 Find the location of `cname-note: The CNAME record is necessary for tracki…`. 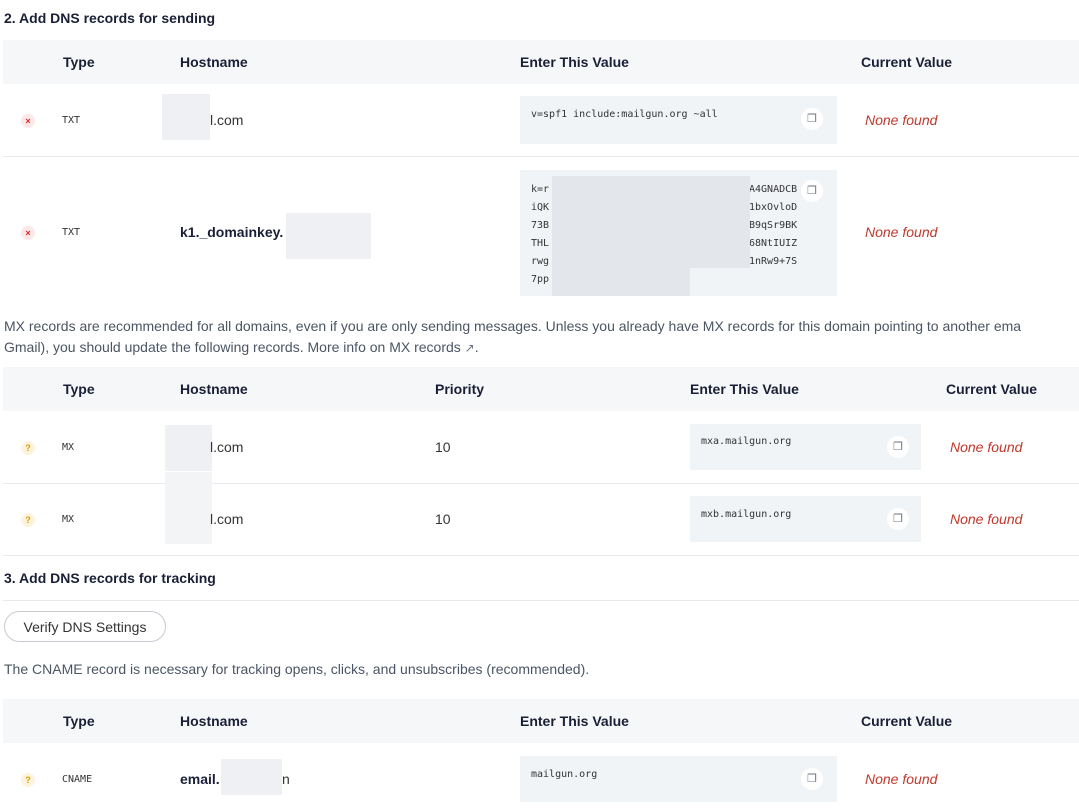

cname-note: The CNAME record is necessary for tracki… is located at coordinates (297, 669).